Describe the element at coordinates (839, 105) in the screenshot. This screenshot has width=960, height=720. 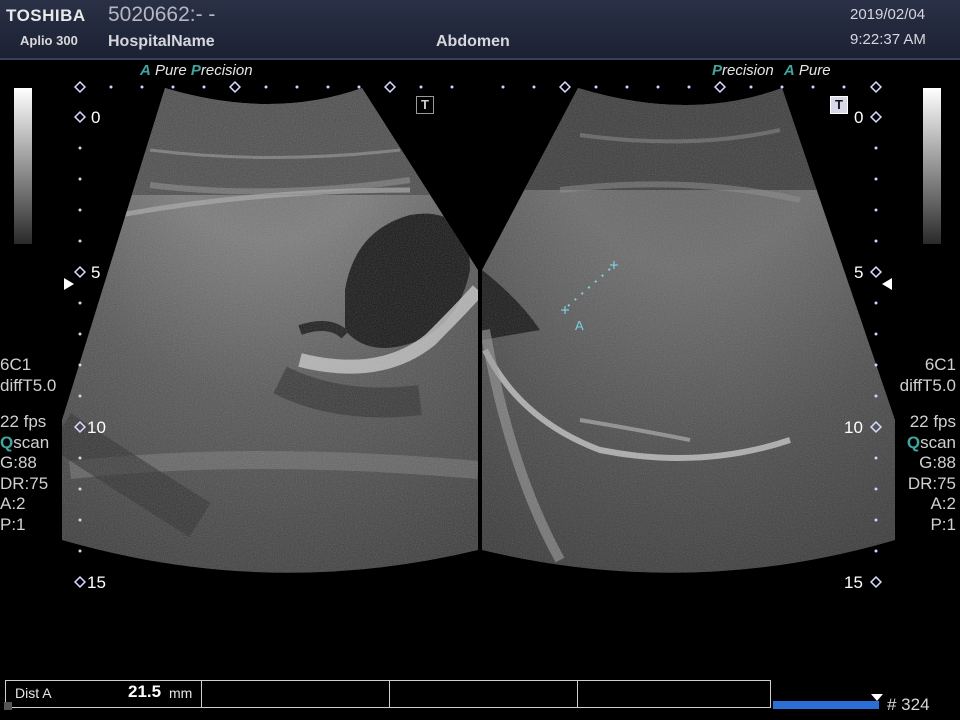
I see `right-orientation-marker: T` at that location.